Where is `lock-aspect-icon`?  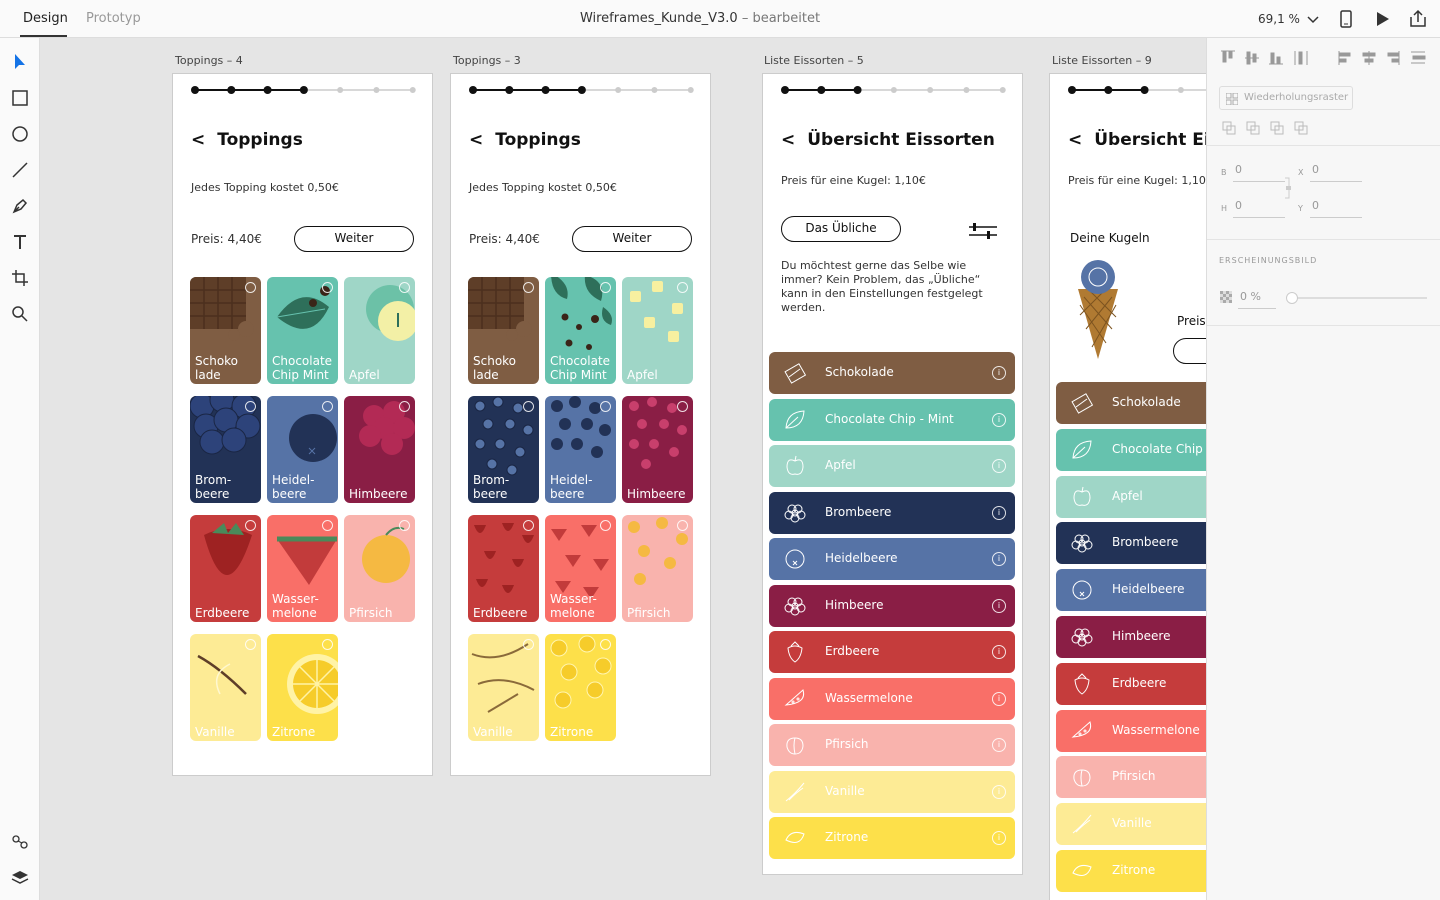 lock-aspect-icon is located at coordinates (1288, 188).